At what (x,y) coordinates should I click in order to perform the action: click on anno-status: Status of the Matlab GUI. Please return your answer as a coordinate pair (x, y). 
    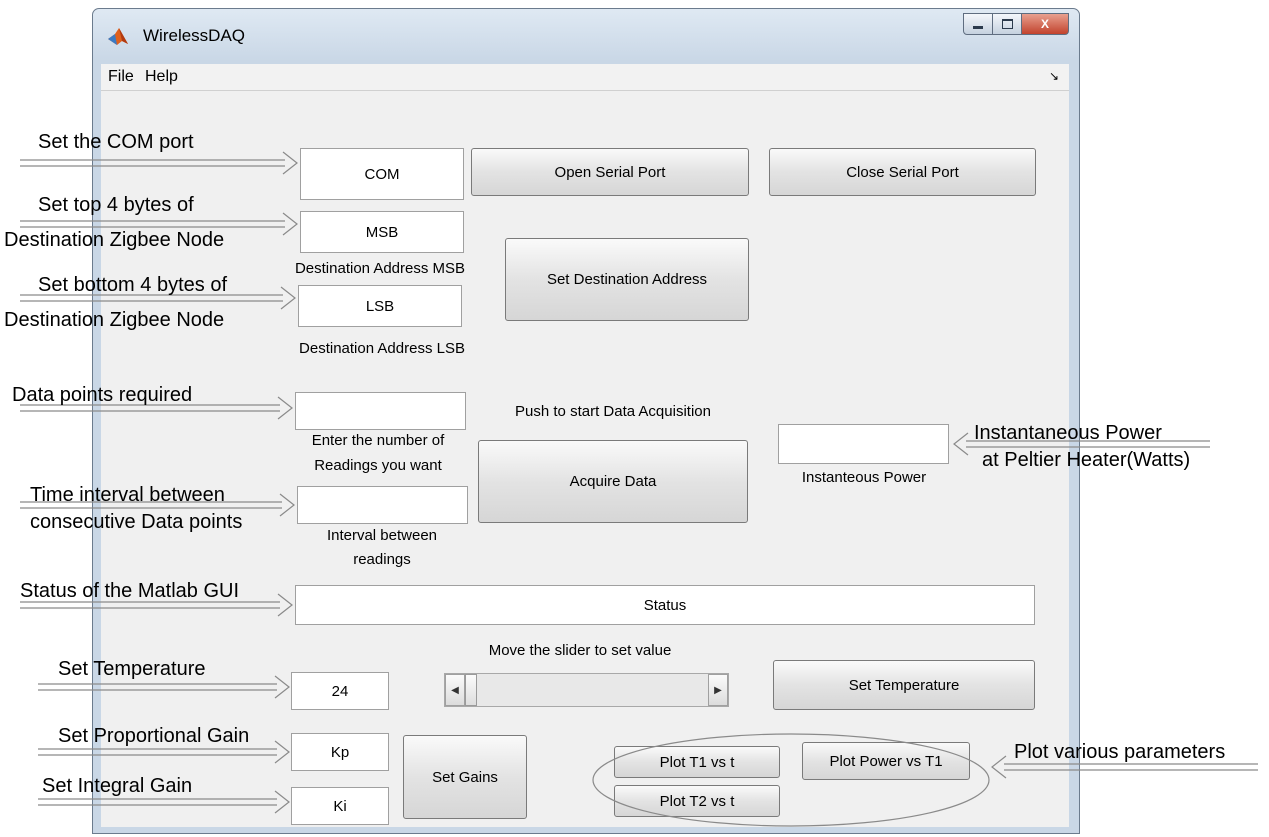
    Looking at the image, I should click on (129, 591).